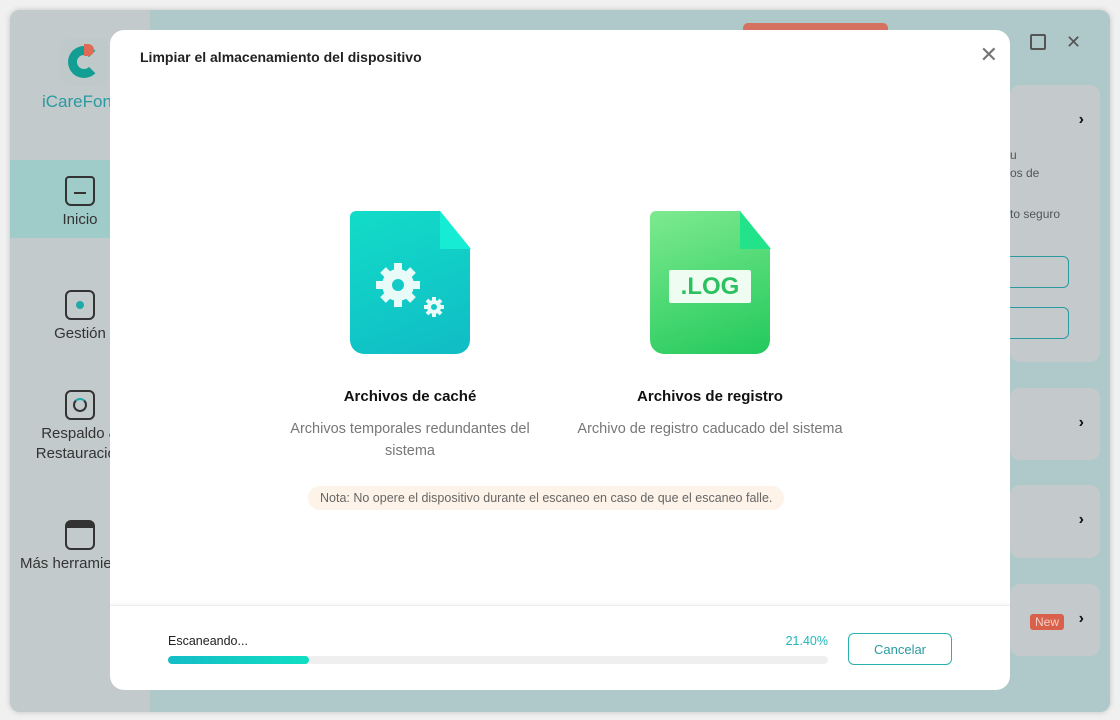 This screenshot has height=720, width=1120. What do you see at coordinates (498, 660) in the screenshot?
I see `progress-bar` at bounding box center [498, 660].